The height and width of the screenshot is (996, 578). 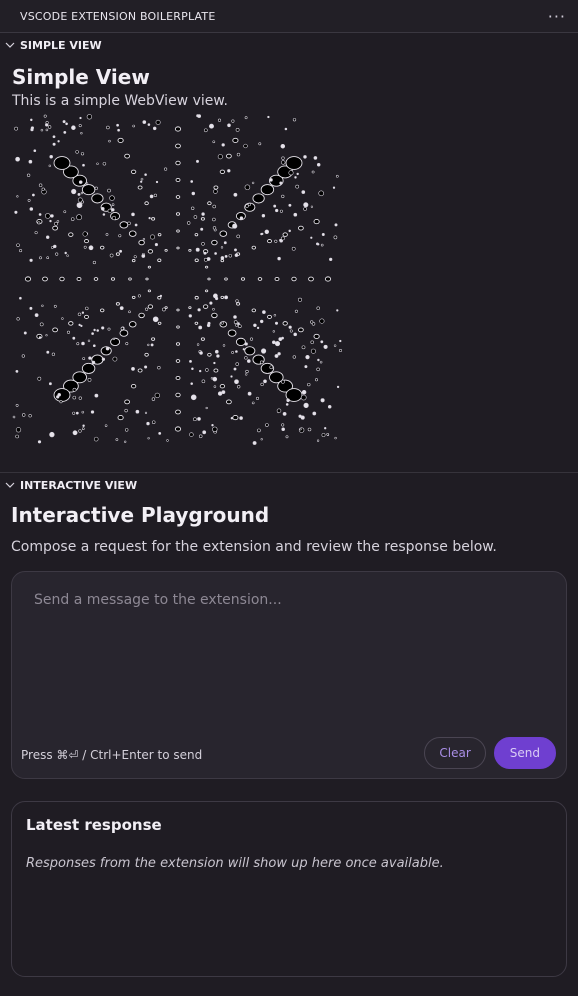 What do you see at coordinates (289, 654) in the screenshot?
I see `message-input` at bounding box center [289, 654].